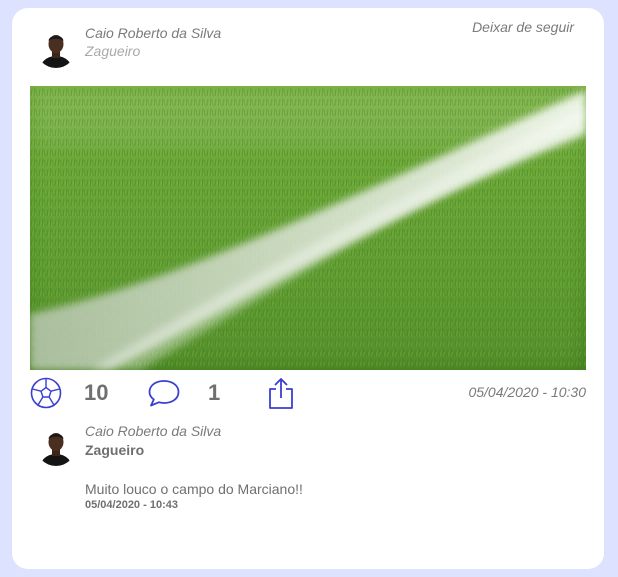 This screenshot has height=577, width=618. Describe the element at coordinates (194, 489) in the screenshot. I see `comment-text: Muito louco o campo do Marciano!!` at that location.